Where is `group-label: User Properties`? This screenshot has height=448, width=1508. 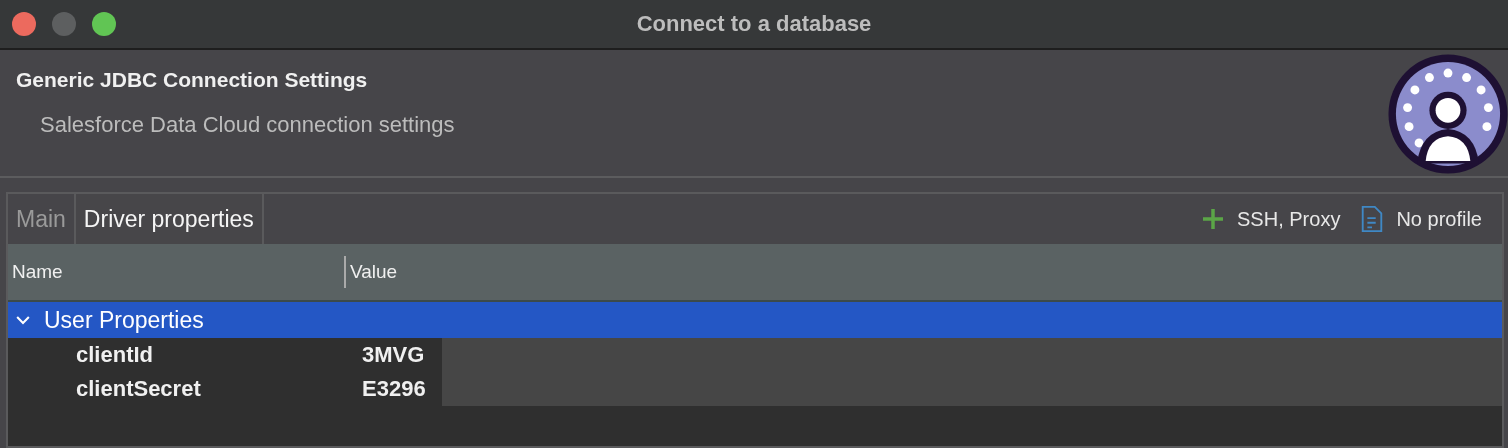
group-label: User Properties is located at coordinates (124, 320).